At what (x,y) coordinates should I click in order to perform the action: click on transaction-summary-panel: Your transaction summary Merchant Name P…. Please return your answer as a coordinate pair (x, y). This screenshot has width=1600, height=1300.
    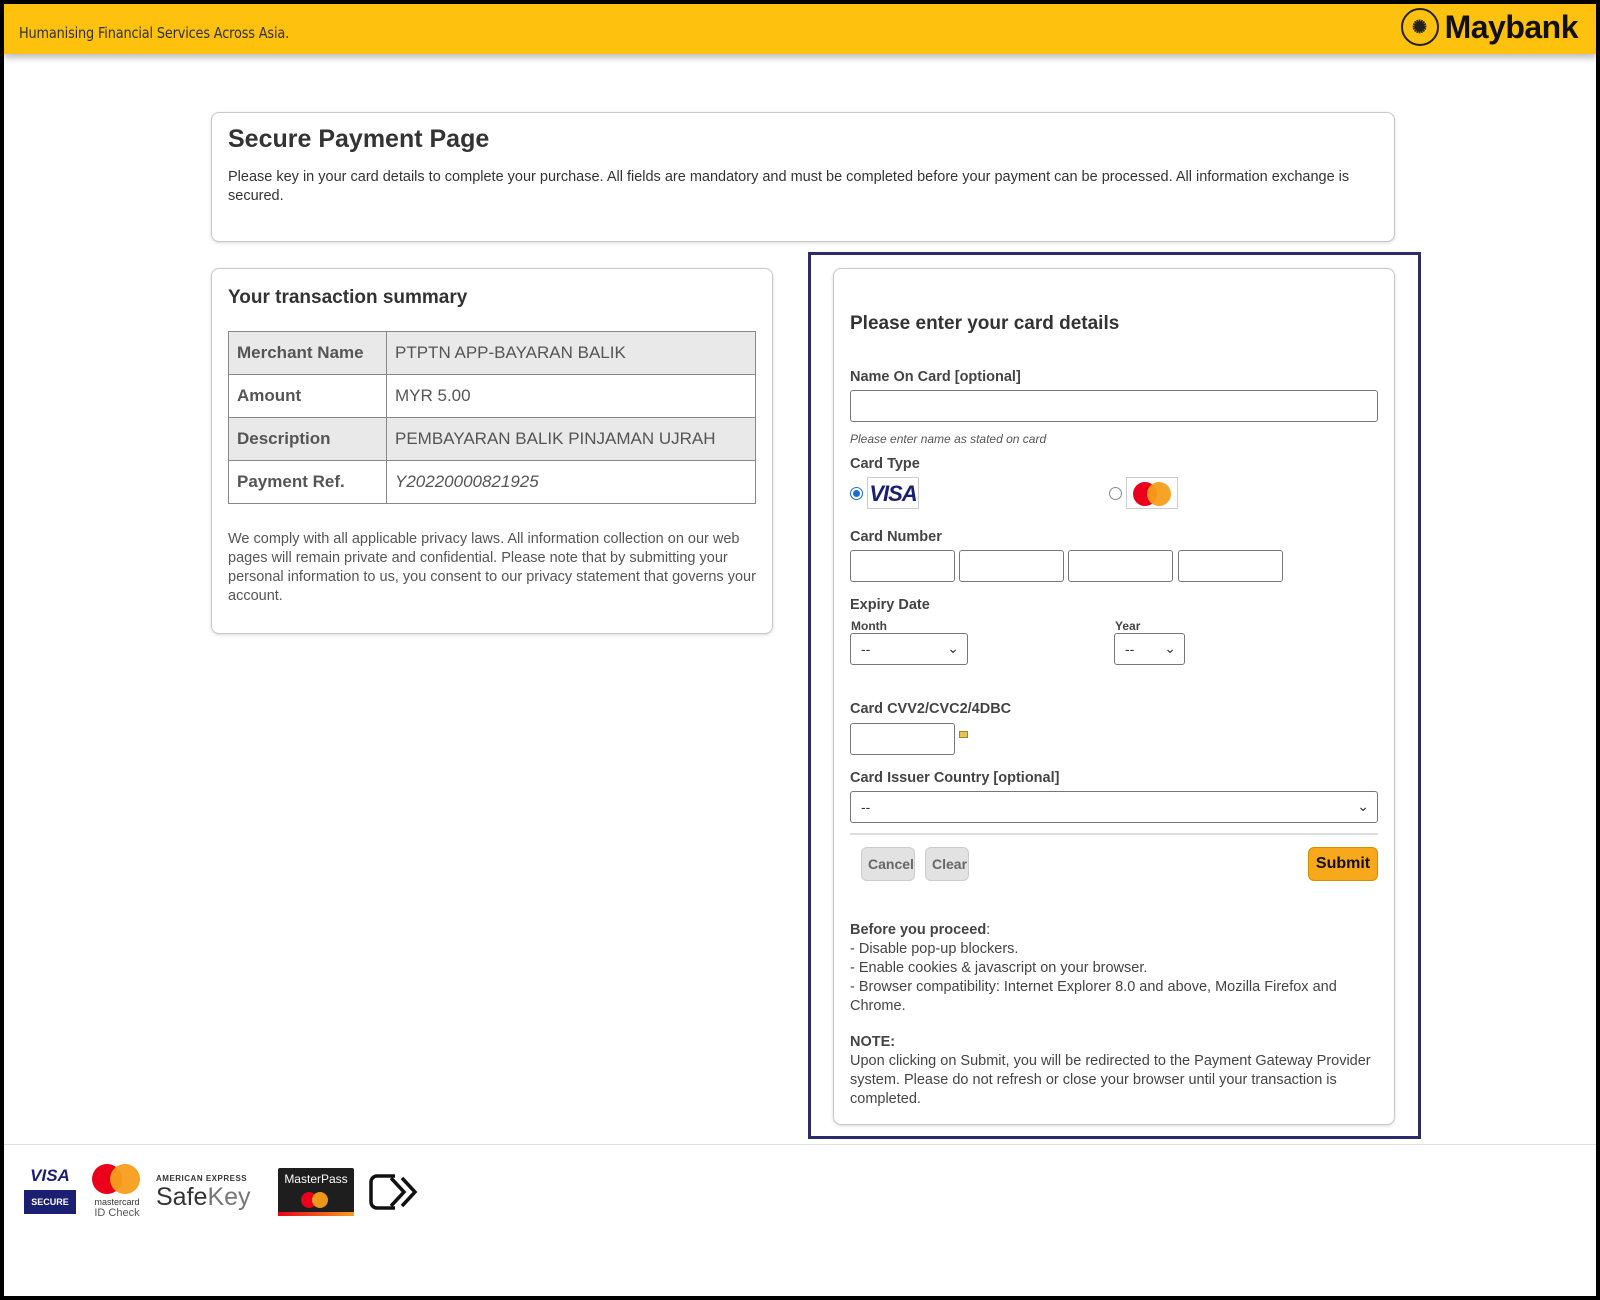
    Looking at the image, I should click on (492, 451).